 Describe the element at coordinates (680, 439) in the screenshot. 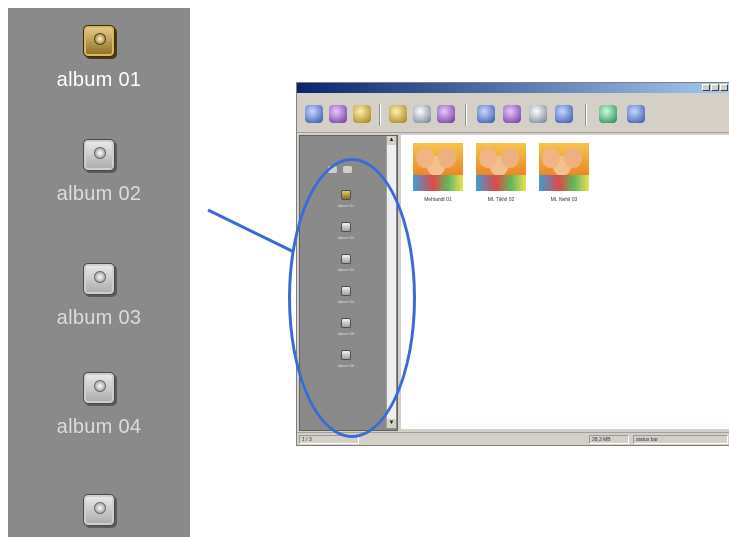

I see `status-text: status bar` at that location.